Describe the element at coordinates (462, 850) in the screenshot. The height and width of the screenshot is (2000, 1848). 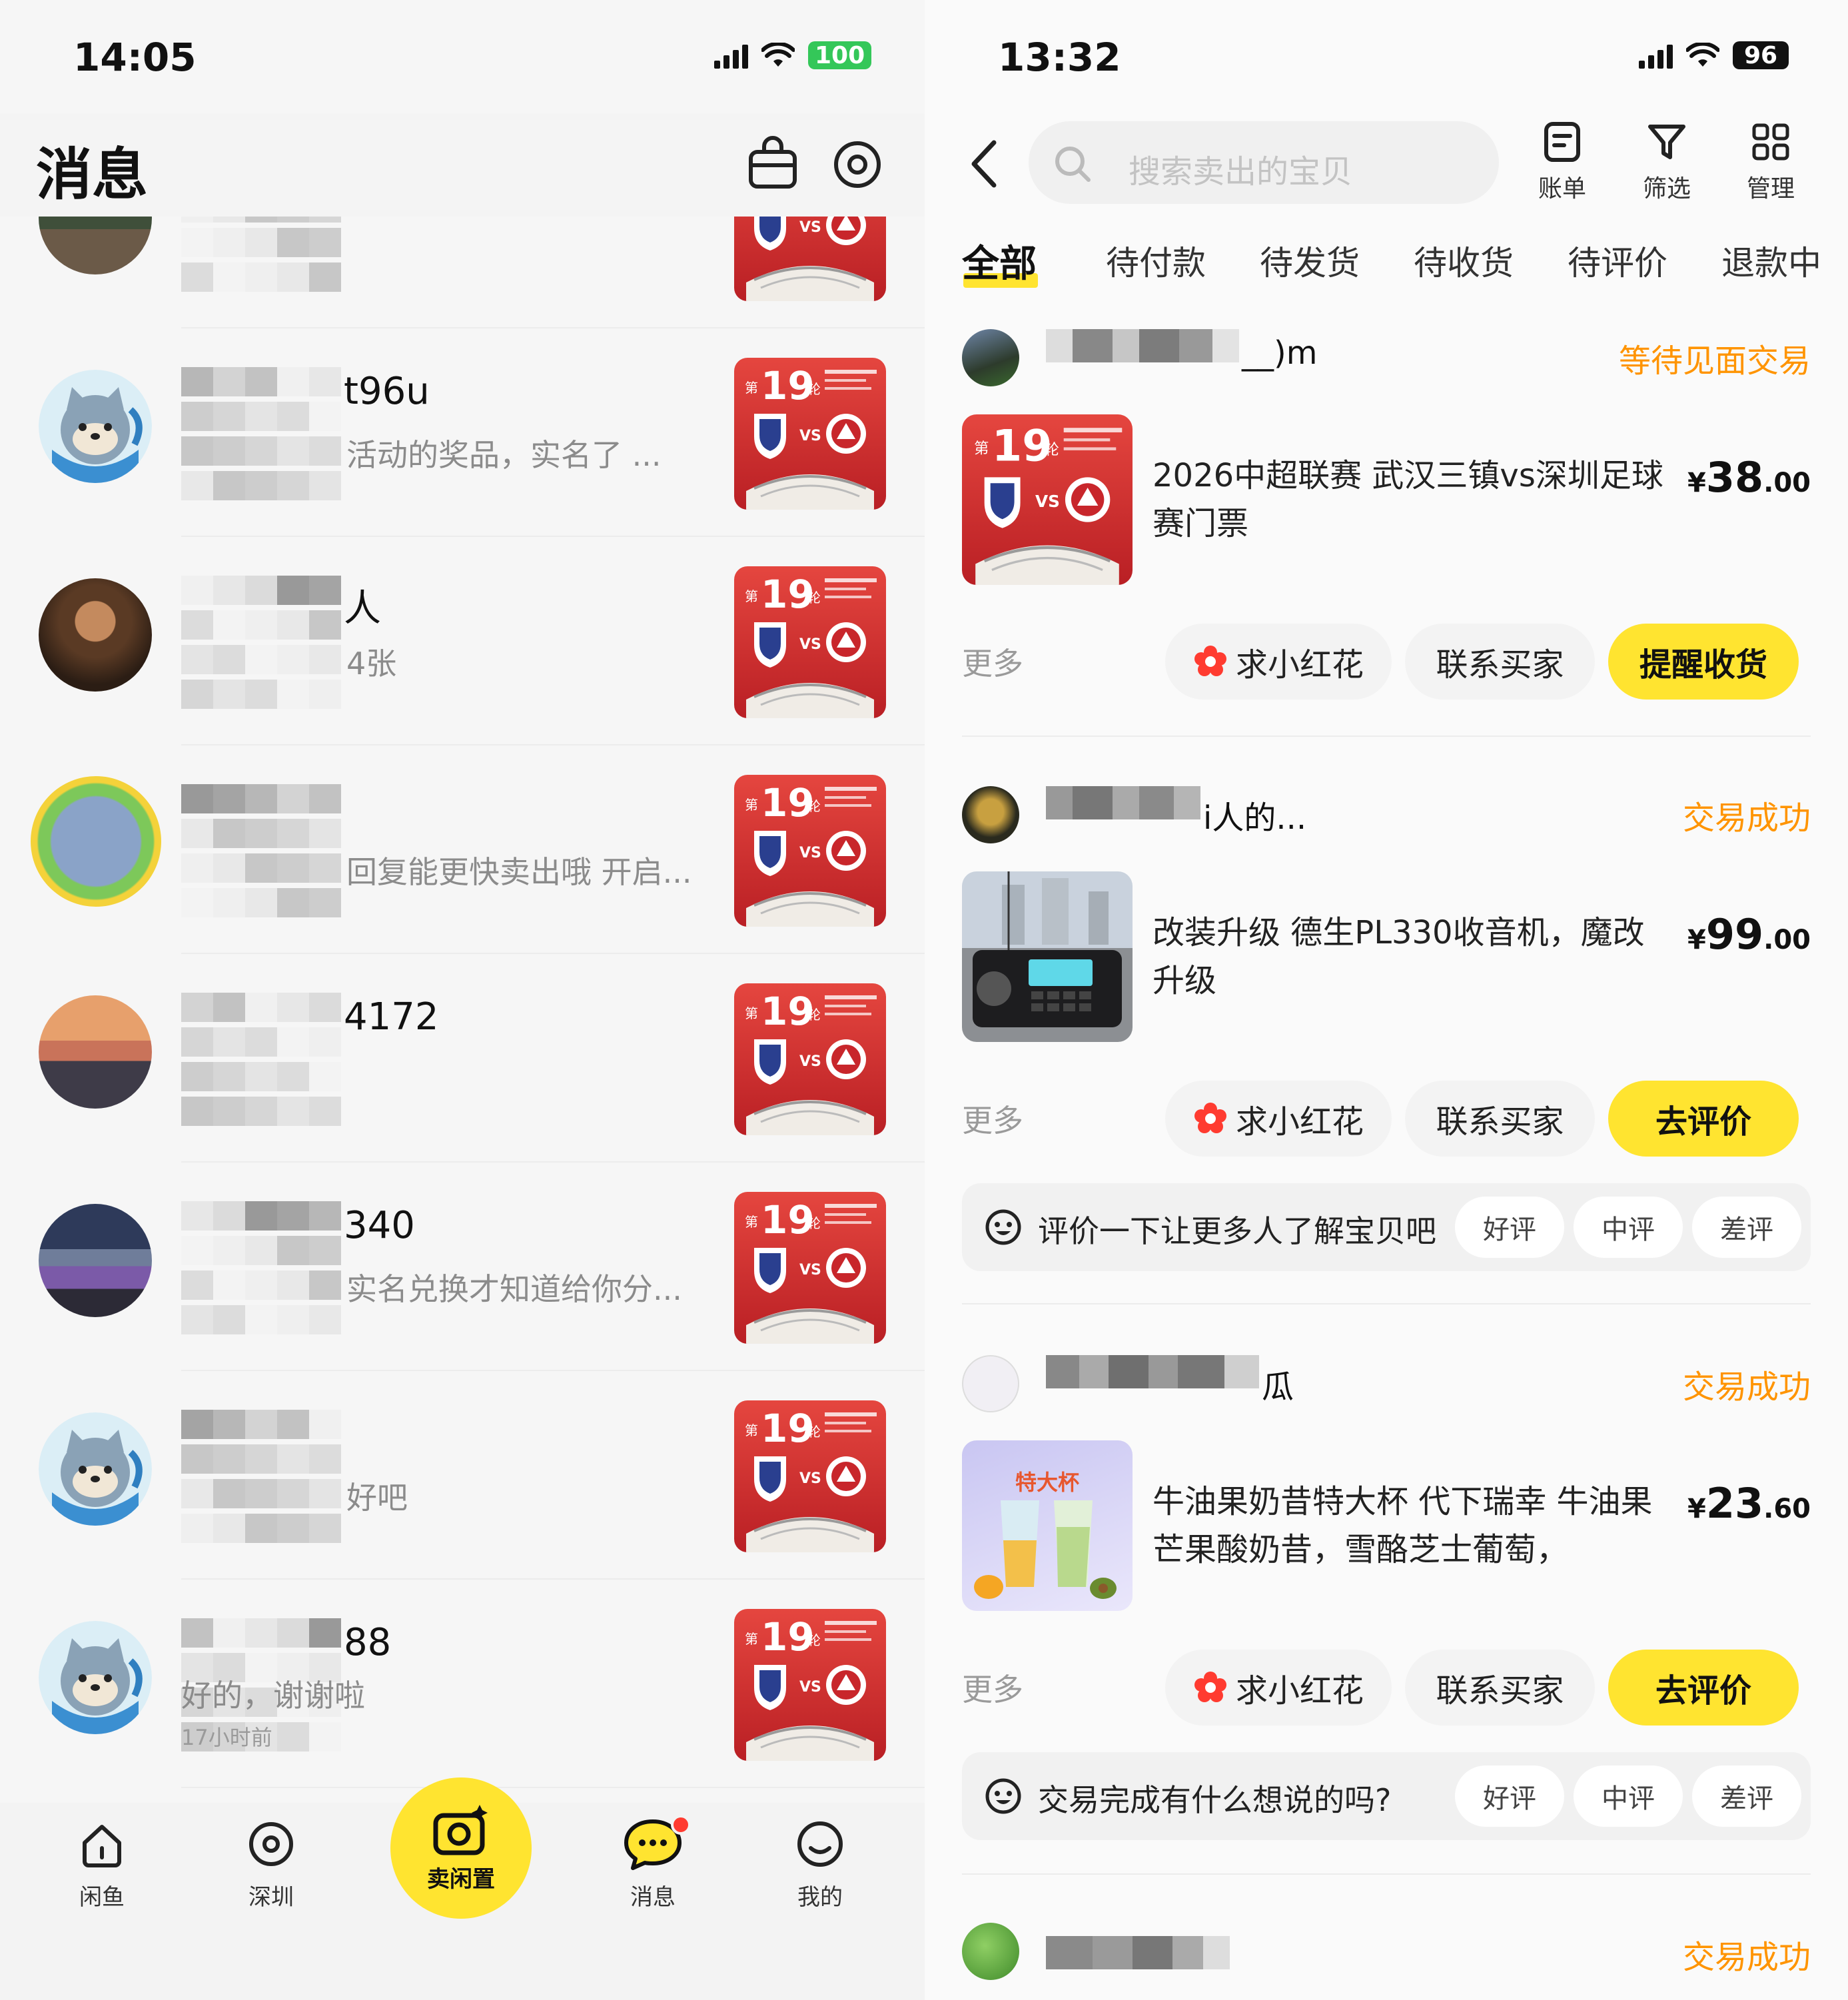
I see `chat-row: 回复能更快卖出哦 开启... 第 19 轮 VS` at that location.